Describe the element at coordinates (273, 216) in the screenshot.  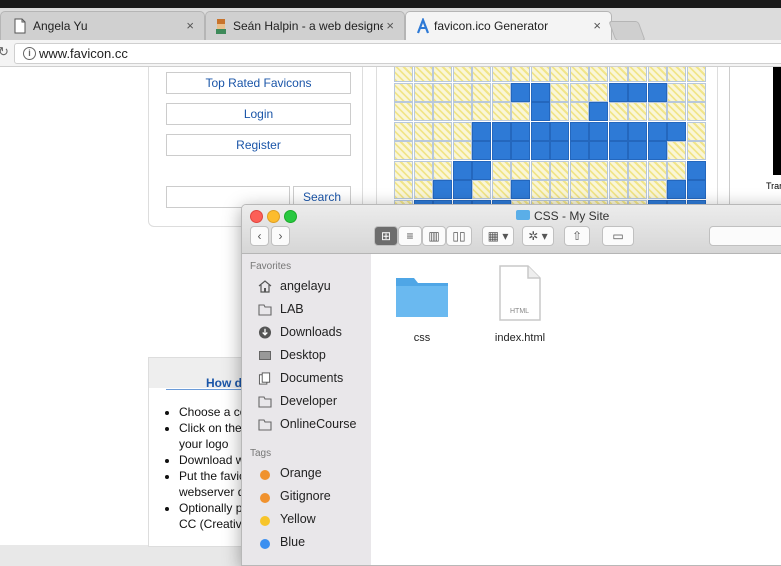
I see `minimize-window-button` at that location.